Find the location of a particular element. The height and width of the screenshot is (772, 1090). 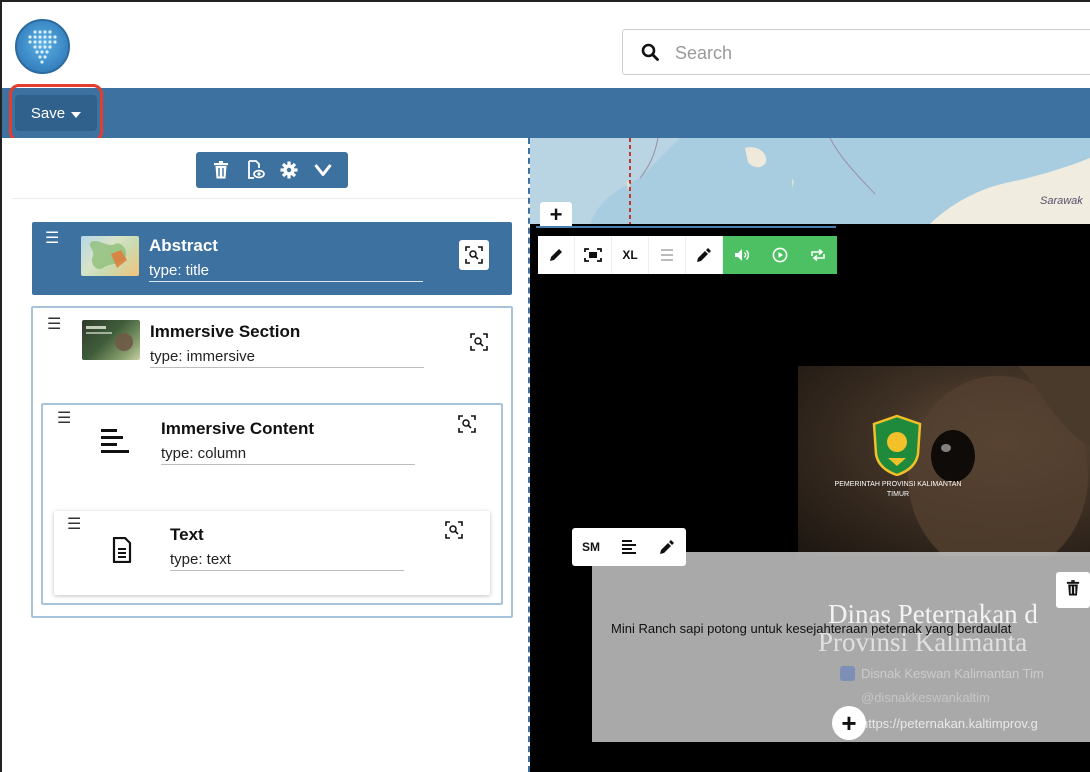

chevron-down-icon is located at coordinates (323, 170).